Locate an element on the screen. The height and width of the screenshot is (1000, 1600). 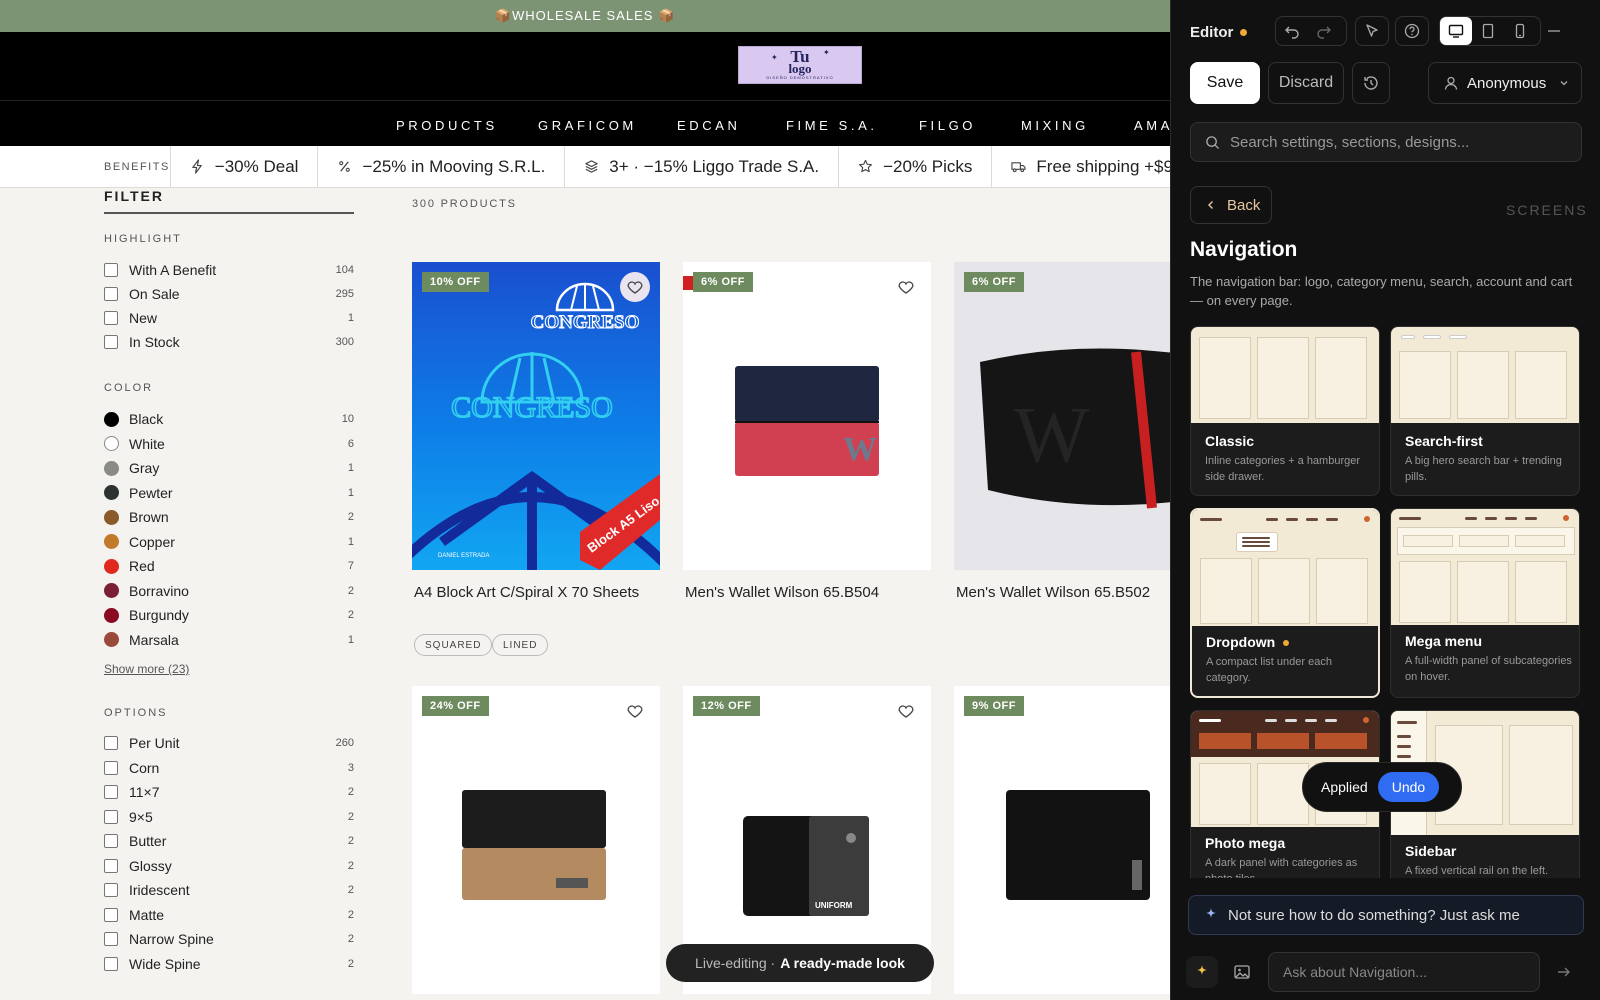
undo-button: Undo is located at coordinates (1408, 787).